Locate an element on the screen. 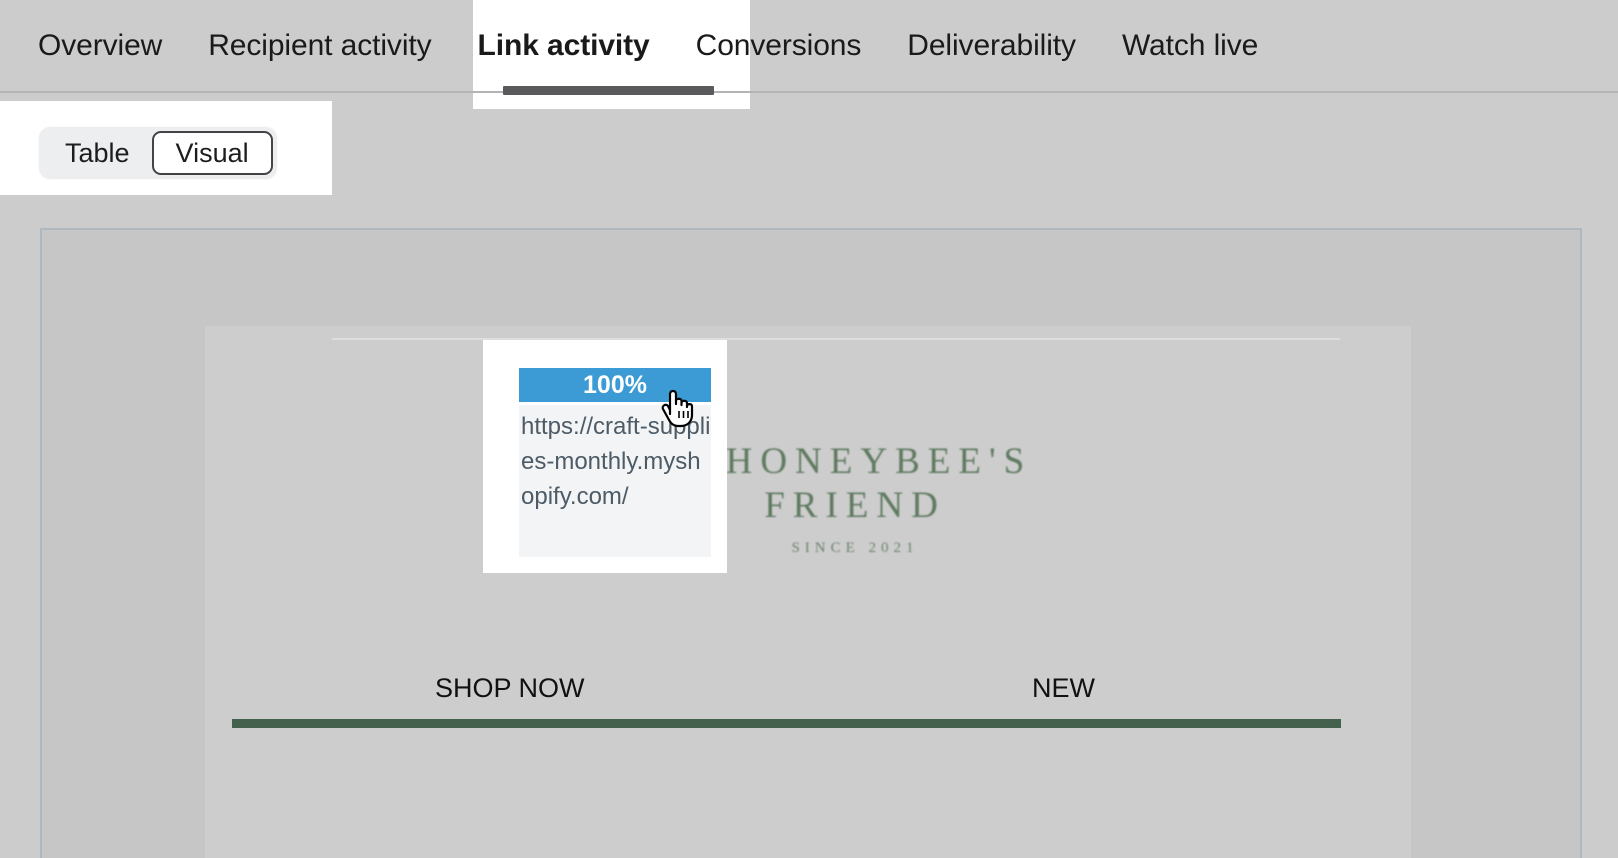 This screenshot has width=1618, height=858. email-link-shop-now: SHOP NOW is located at coordinates (510, 688).